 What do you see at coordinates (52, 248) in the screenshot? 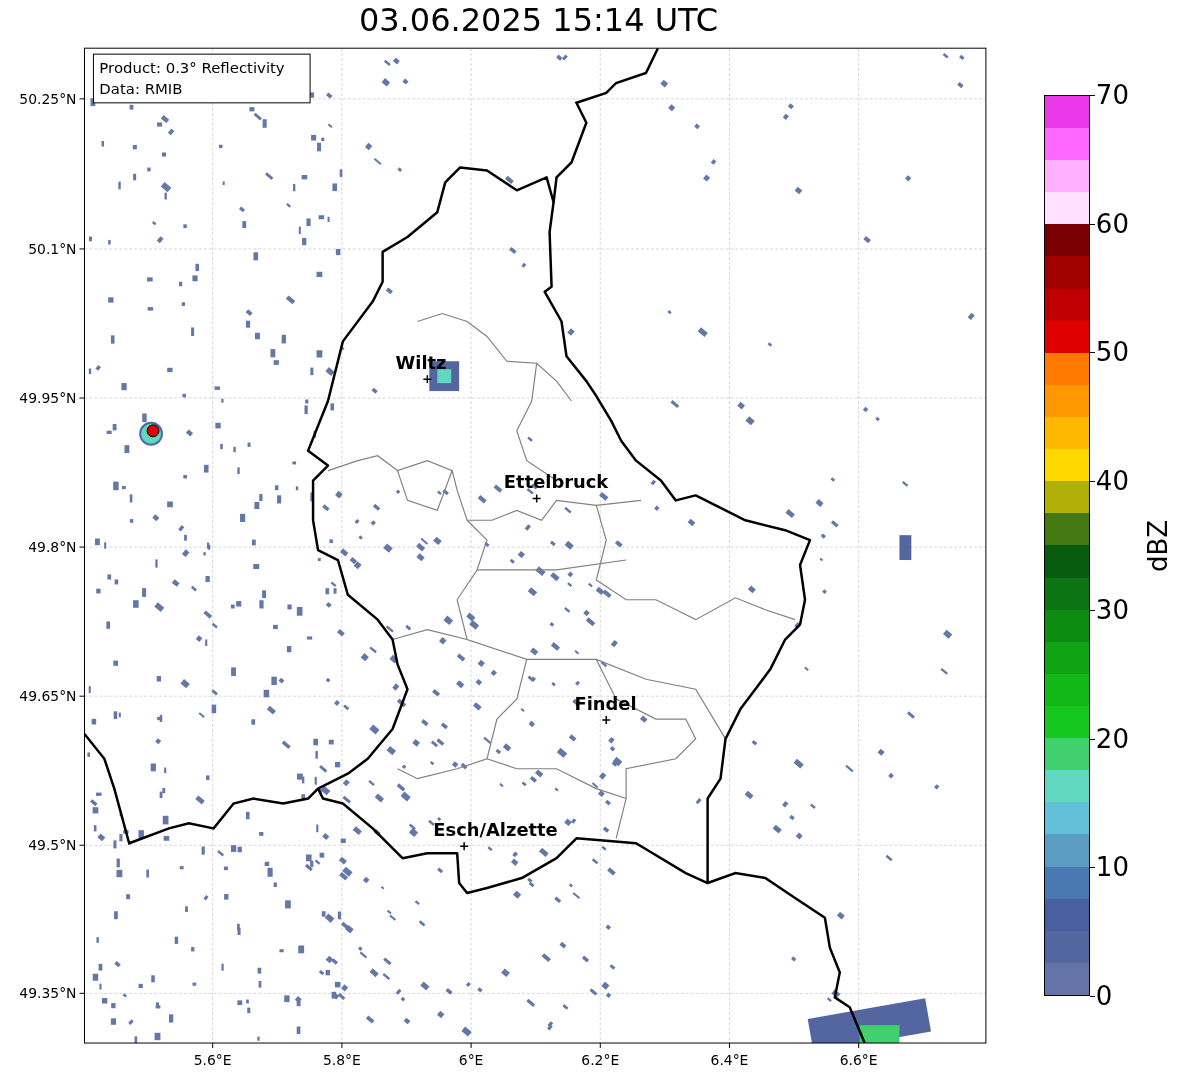
I see `tick-label: 50.1°N` at bounding box center [52, 248].